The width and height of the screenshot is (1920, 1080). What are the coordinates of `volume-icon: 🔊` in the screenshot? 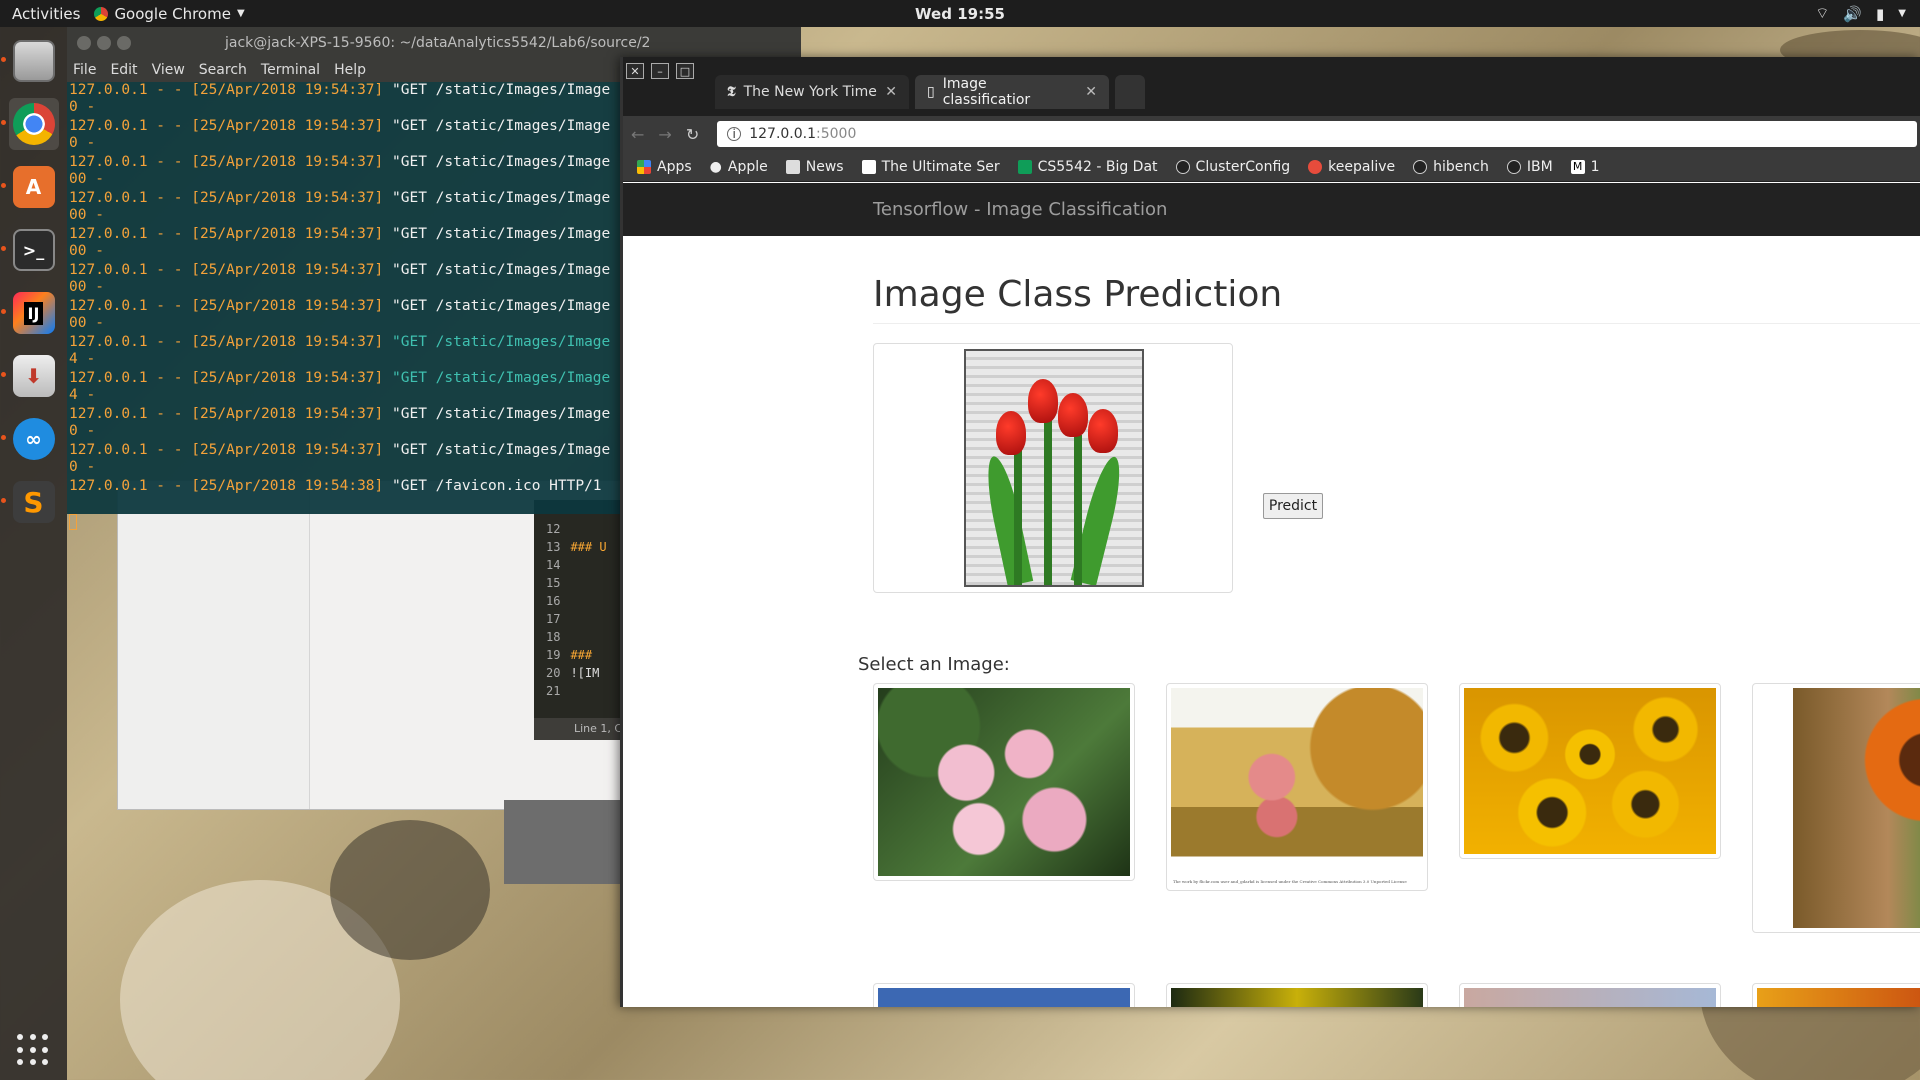 It's located at (1852, 14).